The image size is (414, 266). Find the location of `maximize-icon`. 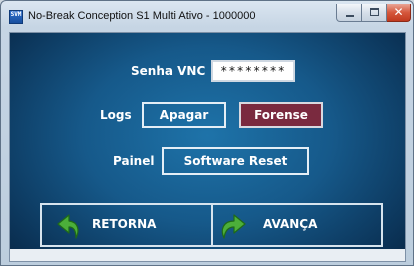

maximize-icon is located at coordinates (374, 12).